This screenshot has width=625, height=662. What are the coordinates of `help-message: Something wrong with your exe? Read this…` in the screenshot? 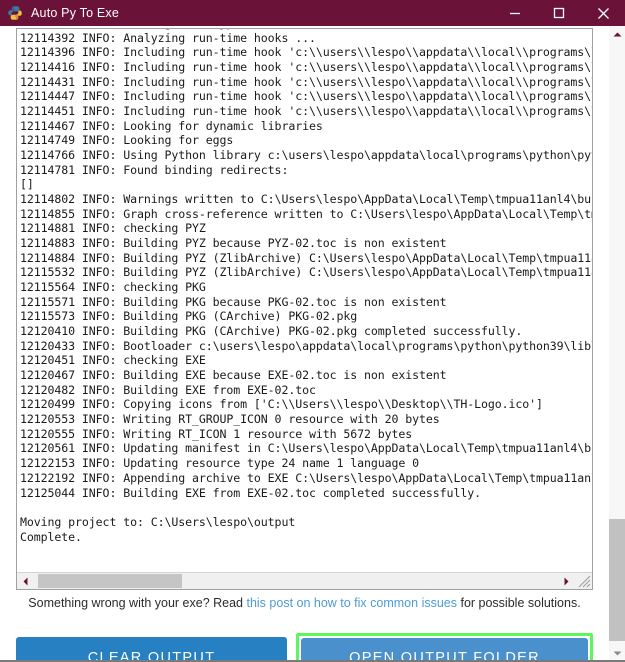 It's located at (304, 603).